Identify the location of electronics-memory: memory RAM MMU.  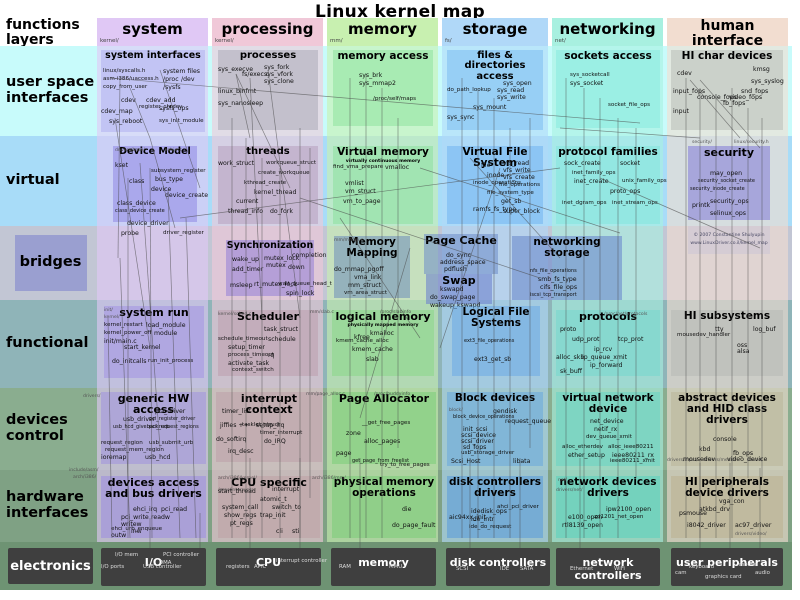
(383, 567).